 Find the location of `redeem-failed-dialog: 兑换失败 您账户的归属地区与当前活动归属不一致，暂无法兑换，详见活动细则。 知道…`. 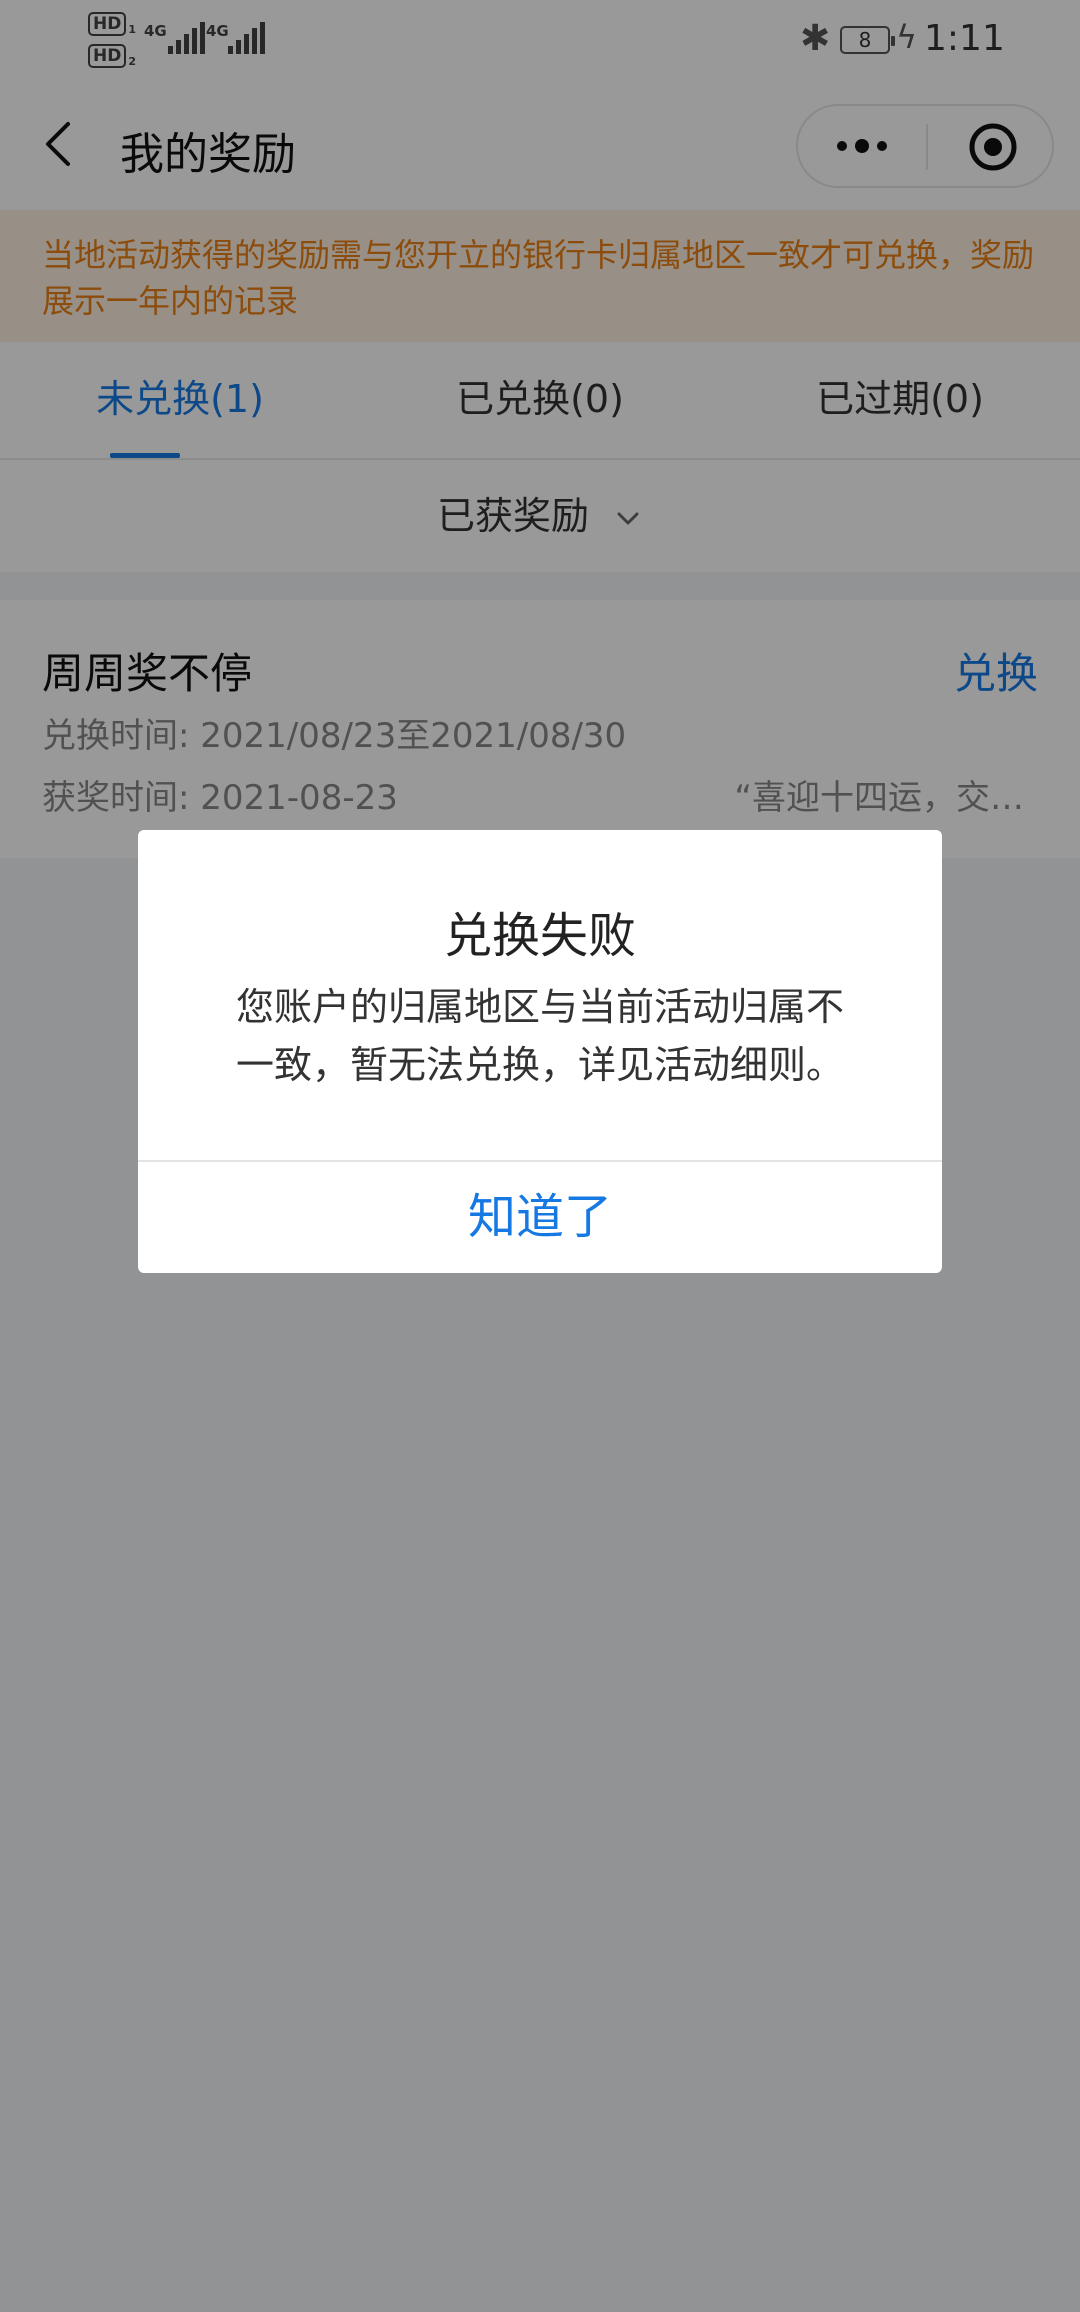

redeem-failed-dialog: 兑换失败 您账户的归属地区与当前活动归属不一致，暂无法兑换，详见活动细则。 知道… is located at coordinates (540, 1051).